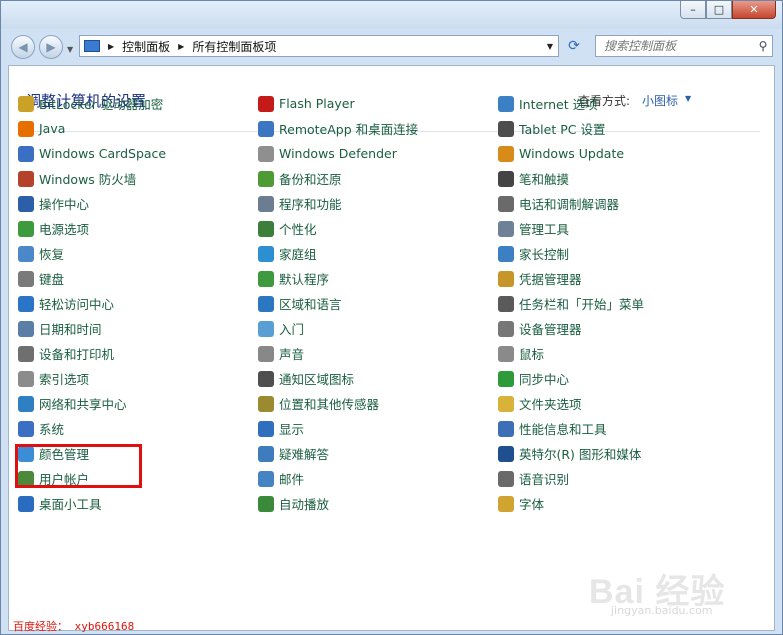 This screenshot has width=783, height=635. I want to click on control-panel-item: Flash Player, so click(378, 103).